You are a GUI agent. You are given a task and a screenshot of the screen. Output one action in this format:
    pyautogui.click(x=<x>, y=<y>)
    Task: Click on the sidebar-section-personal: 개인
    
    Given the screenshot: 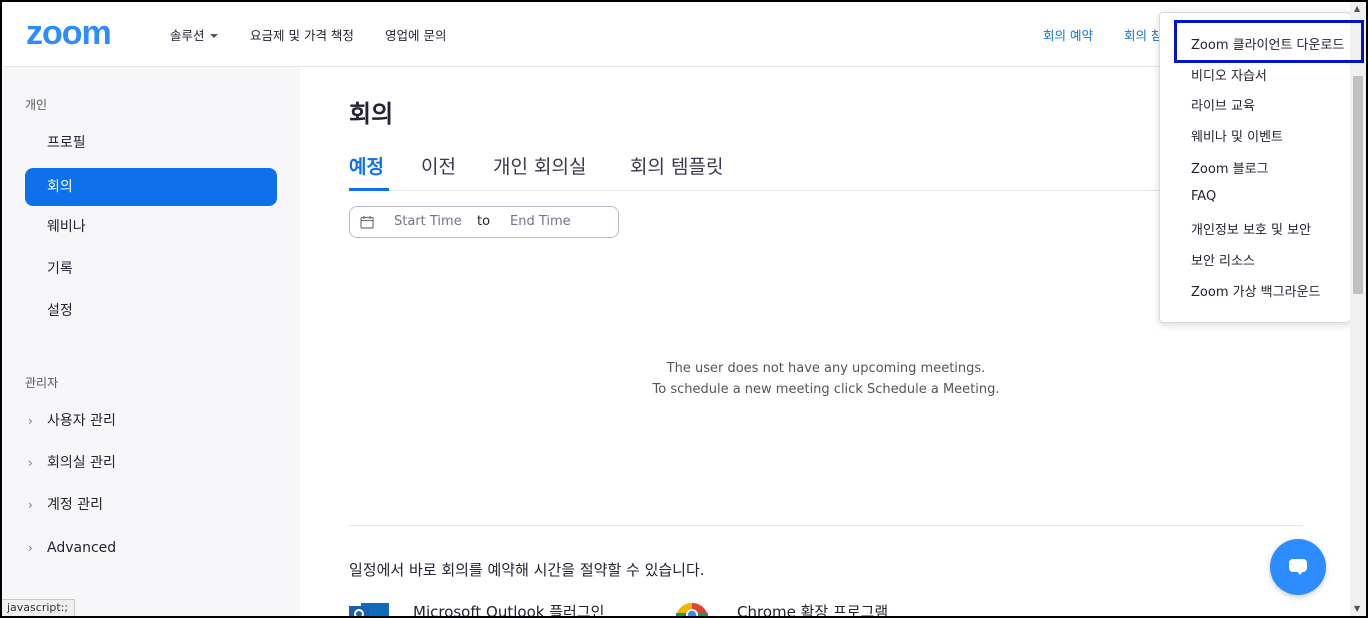 What is the action you would take?
    pyautogui.click(x=36, y=105)
    